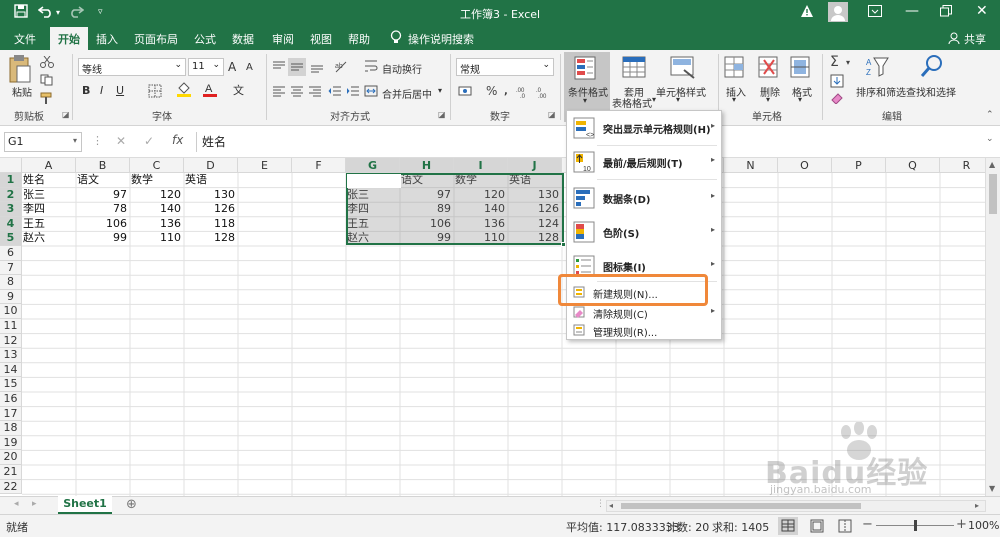  I want to click on font-name-select: 等线 ⌄, so click(132, 67).